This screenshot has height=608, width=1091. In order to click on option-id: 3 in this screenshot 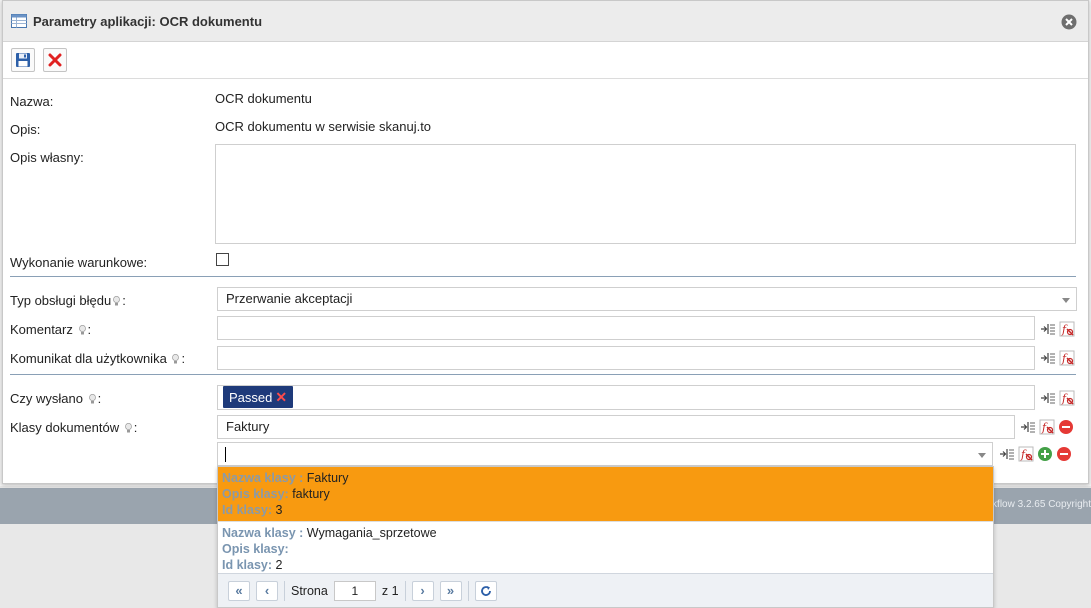, I will do `click(279, 510)`.